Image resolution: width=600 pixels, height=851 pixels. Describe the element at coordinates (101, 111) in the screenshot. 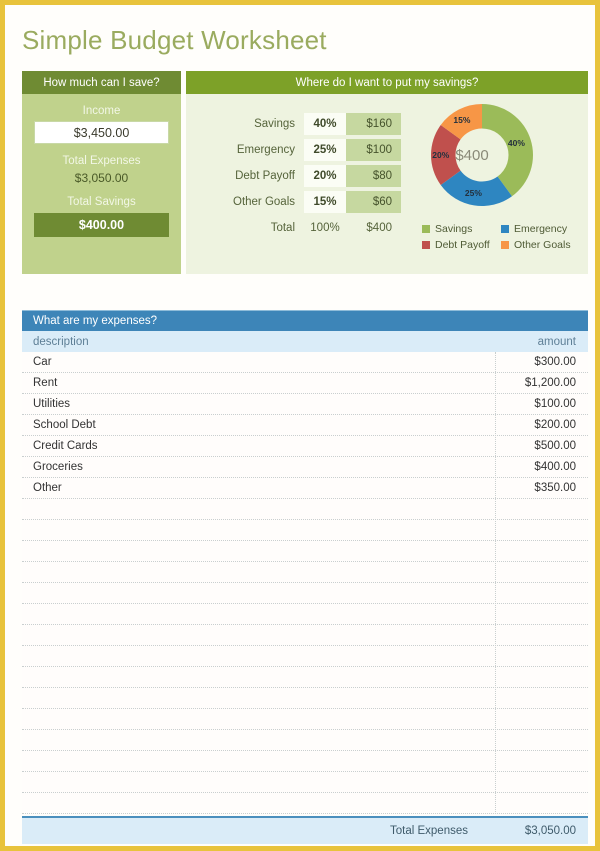

I see `income-label: Income` at that location.